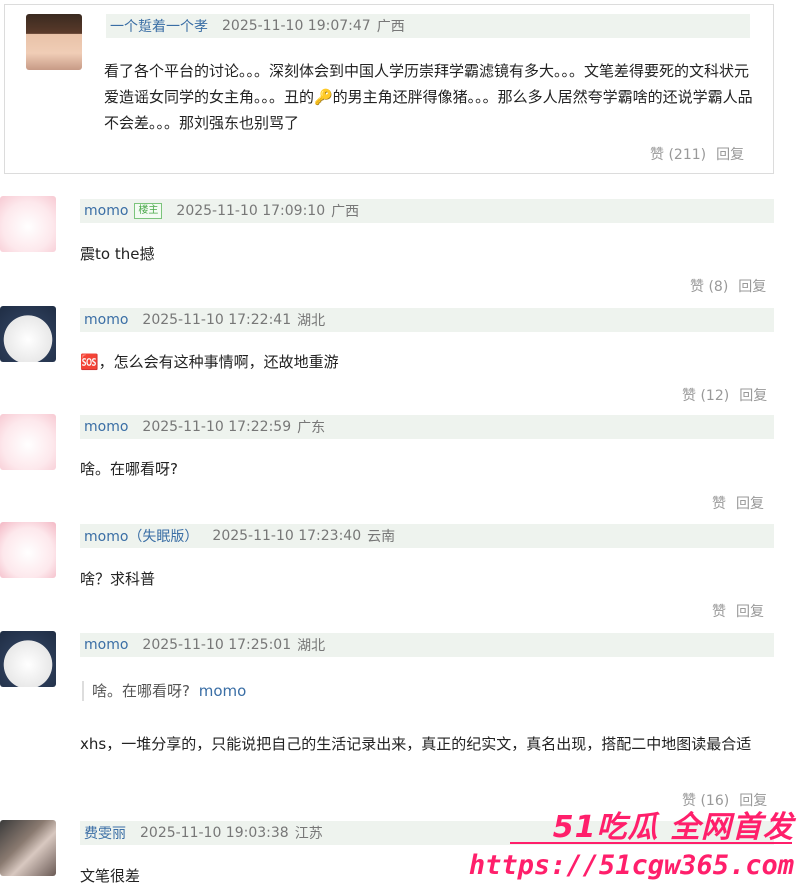  What do you see at coordinates (311, 428) in the screenshot?
I see `comment-location: 广东` at bounding box center [311, 428].